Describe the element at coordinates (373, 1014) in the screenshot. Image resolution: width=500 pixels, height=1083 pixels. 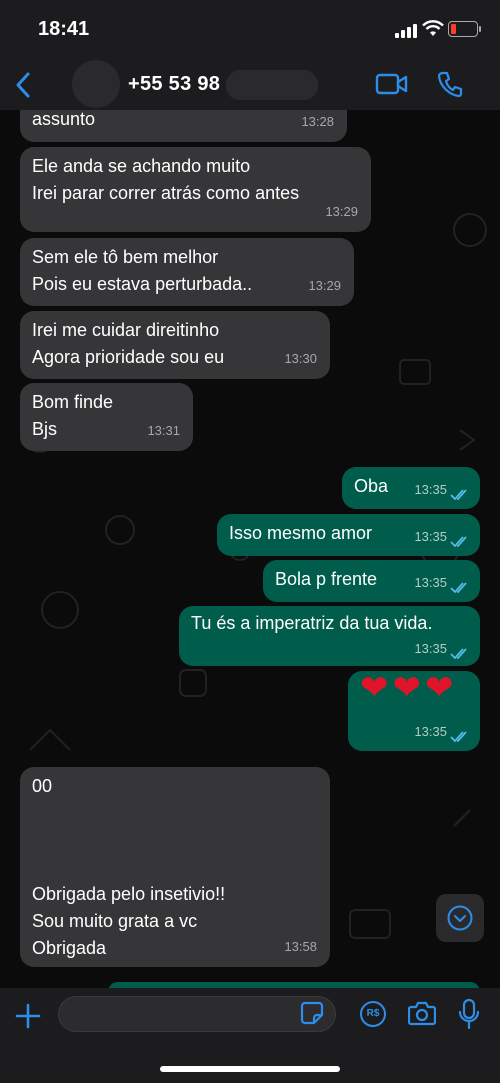
I see `payment-icon: R$` at that location.